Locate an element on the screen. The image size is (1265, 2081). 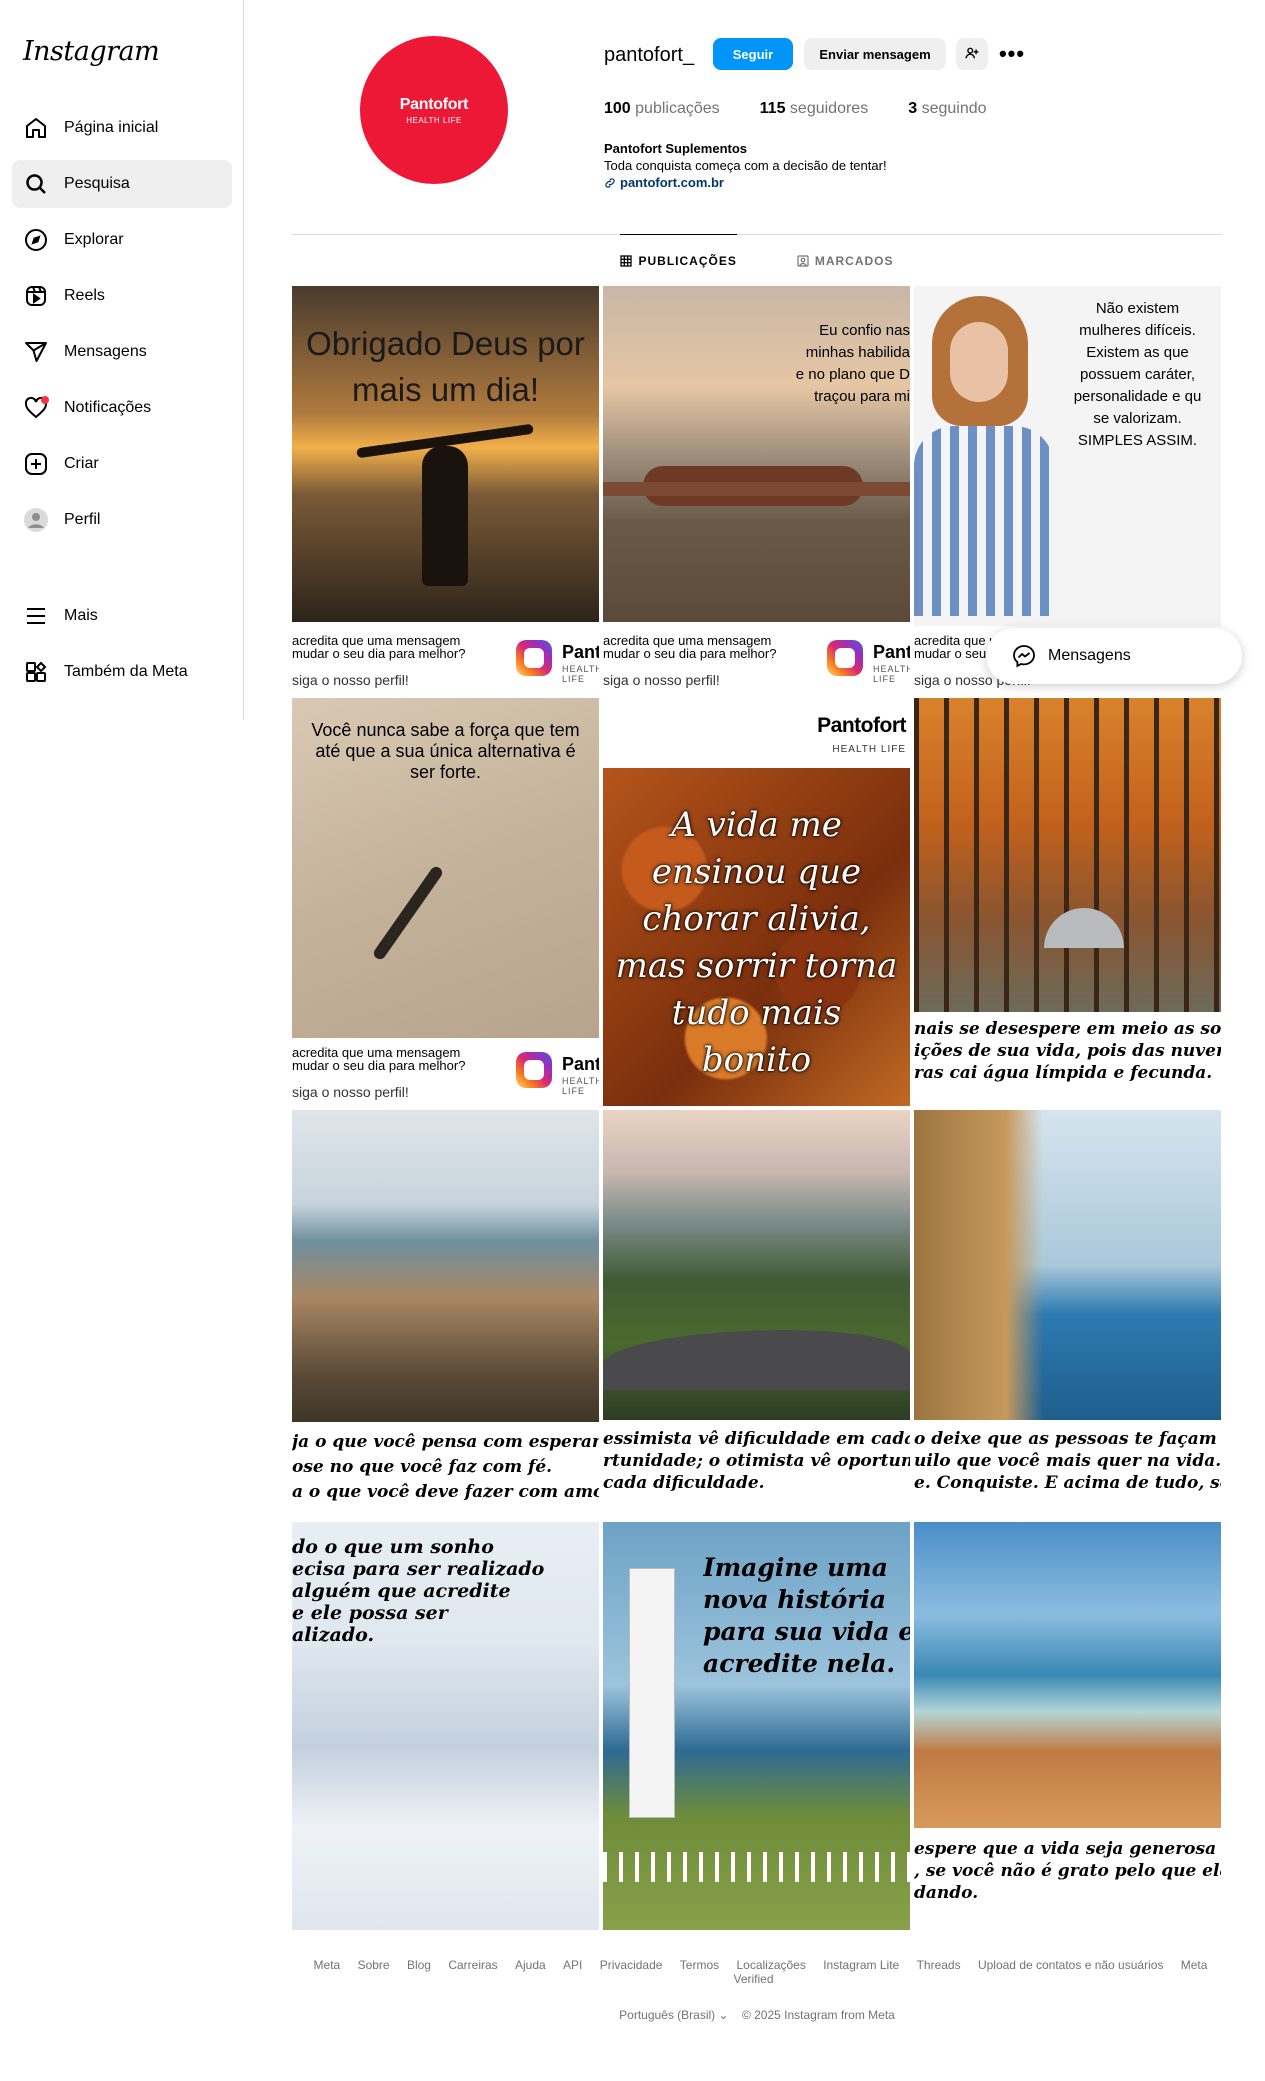
post-brand-sub: HEALTH LIFE is located at coordinates (869, 749).